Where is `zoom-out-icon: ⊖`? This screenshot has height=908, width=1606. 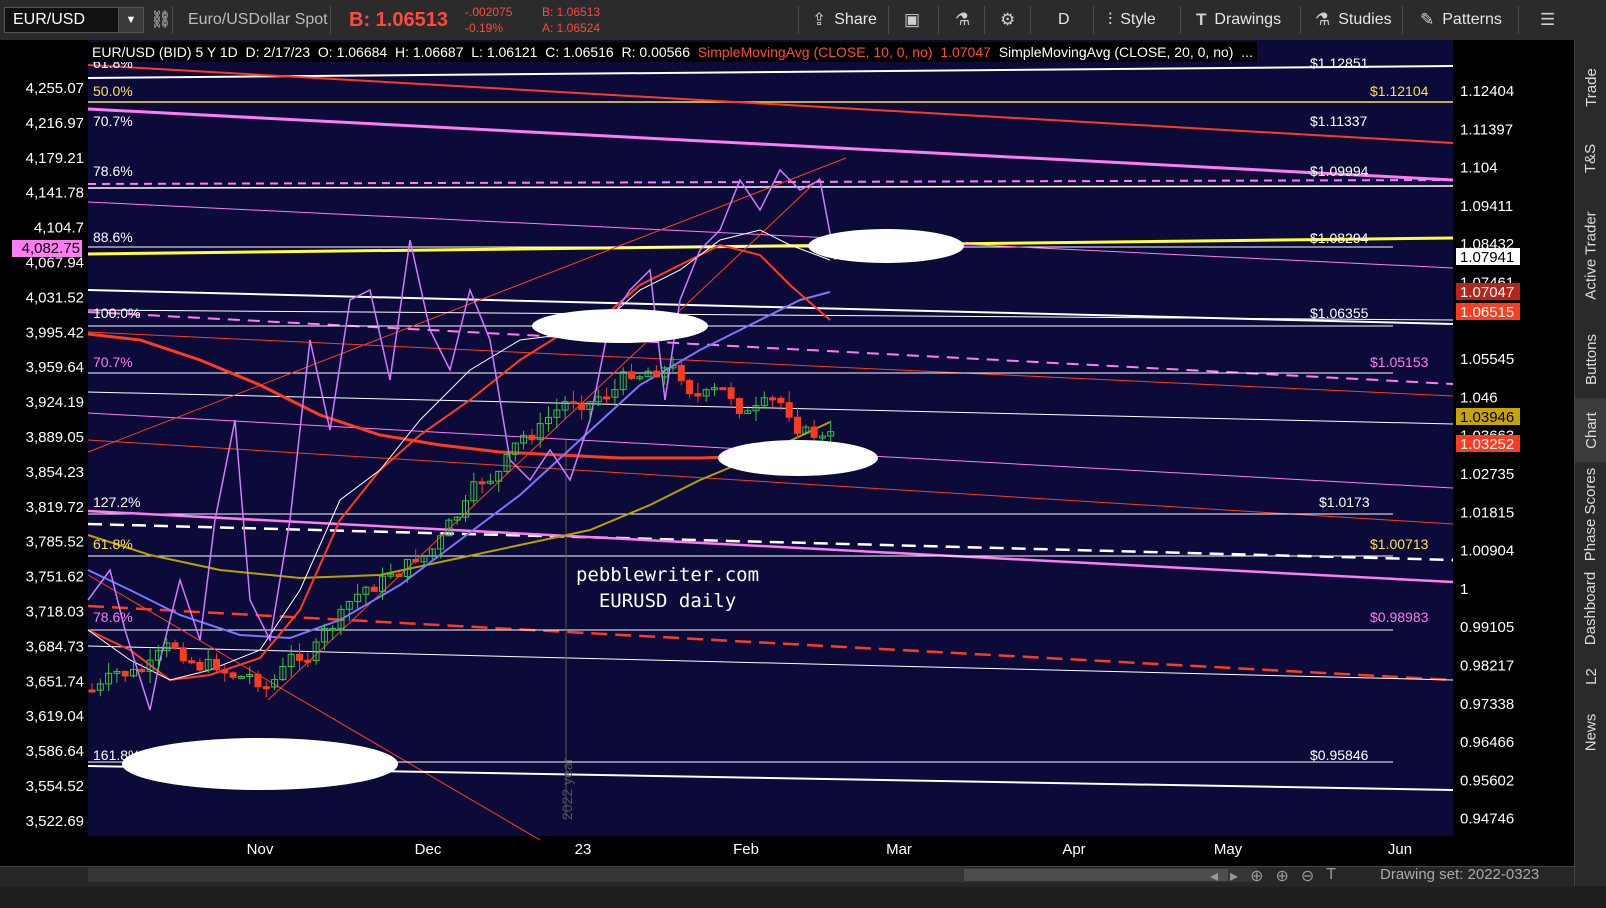
zoom-out-icon: ⊖ is located at coordinates (1307, 876).